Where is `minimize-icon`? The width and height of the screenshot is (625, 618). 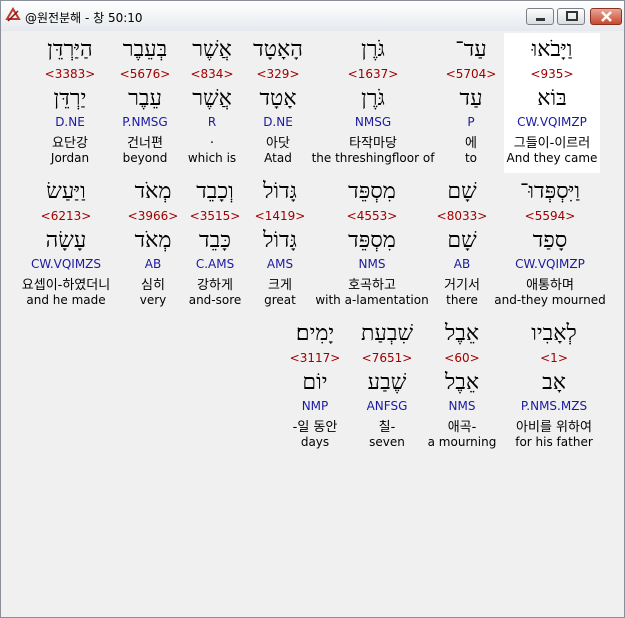 minimize-icon is located at coordinates (540, 16).